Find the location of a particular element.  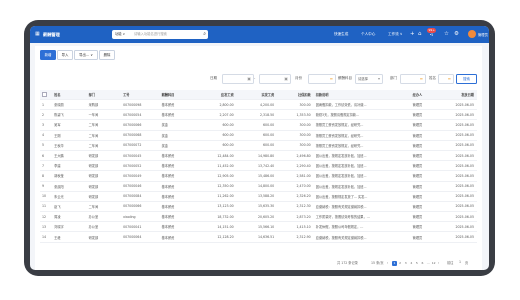

search-button: 搜索 is located at coordinates (466, 79).